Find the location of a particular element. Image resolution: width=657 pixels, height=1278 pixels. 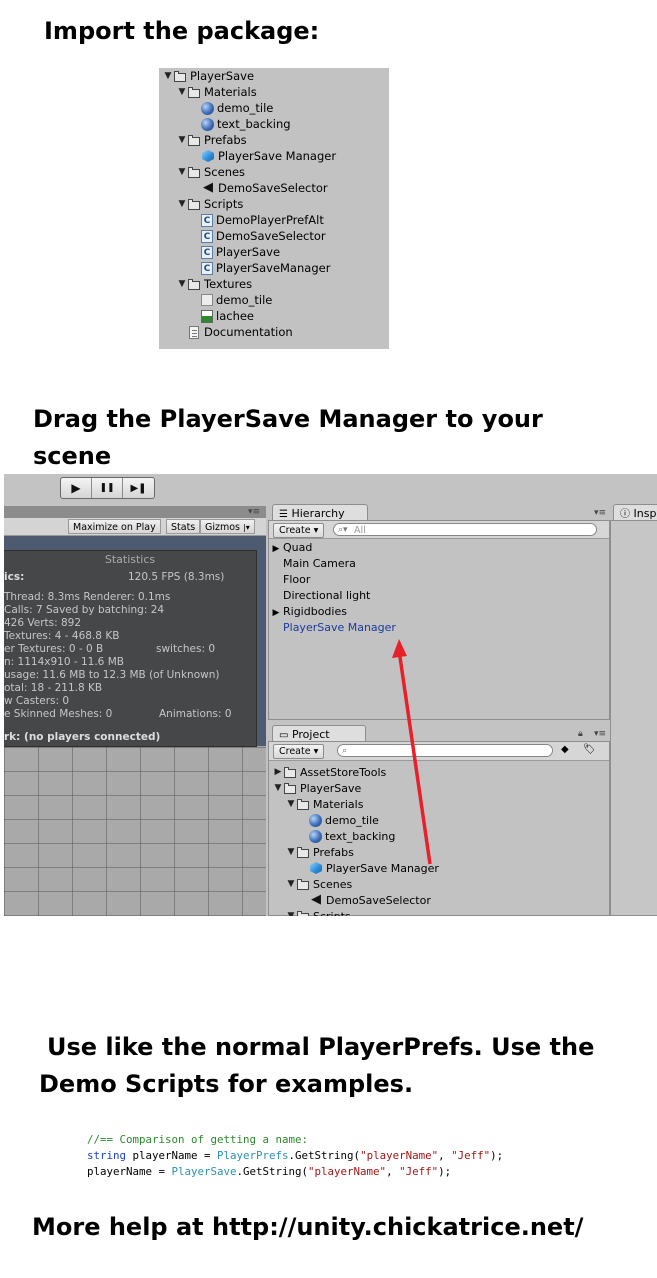

drag-arrow-head is located at coordinates (399, 648).